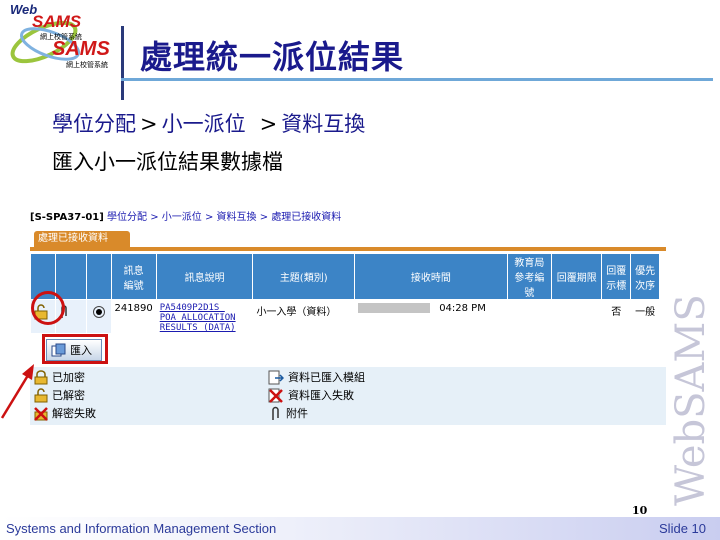 The width and height of the screenshot is (720, 540). I want to click on slide-title: 處理統一派位結果, so click(272, 57).